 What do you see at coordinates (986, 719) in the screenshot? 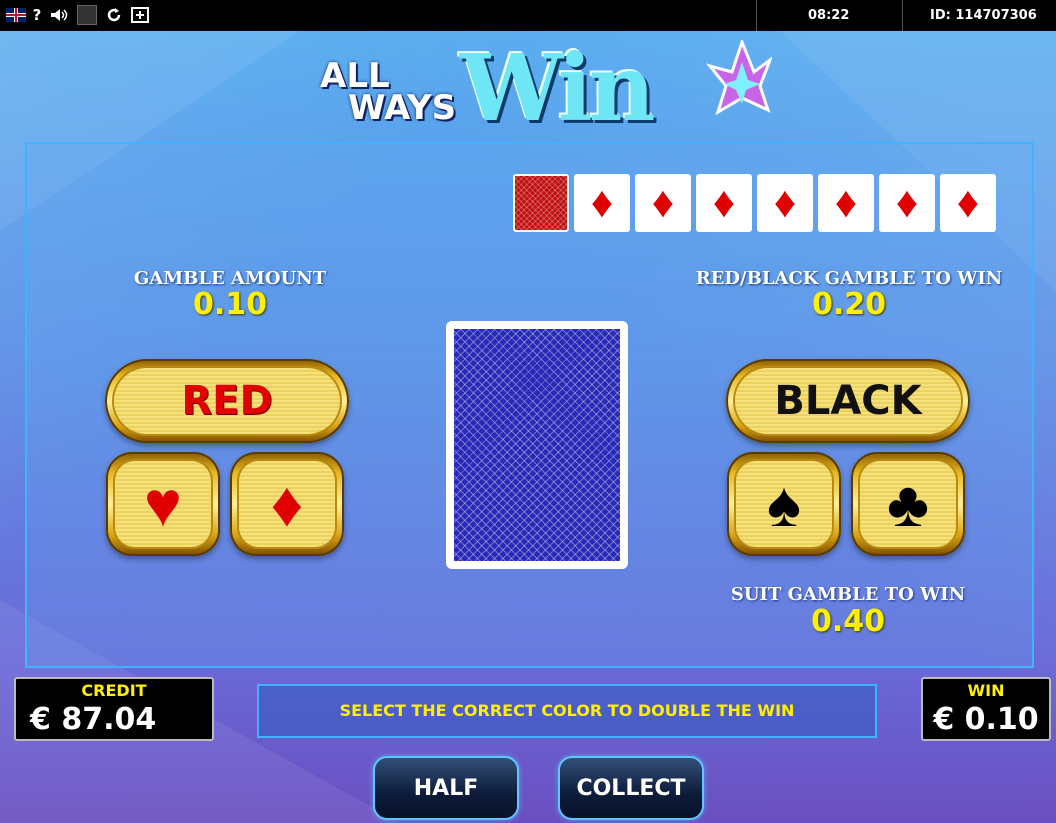
I see `win-value: € 0.10` at bounding box center [986, 719].